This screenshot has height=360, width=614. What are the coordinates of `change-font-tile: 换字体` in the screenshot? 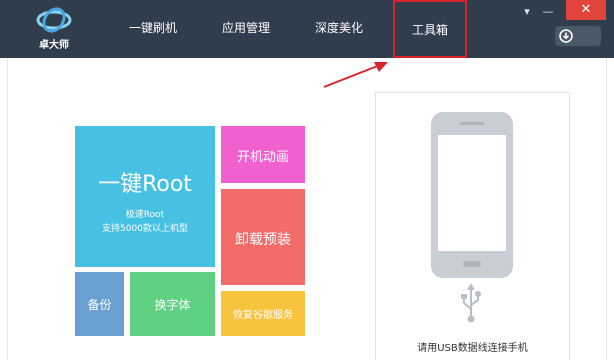 It's located at (172, 304).